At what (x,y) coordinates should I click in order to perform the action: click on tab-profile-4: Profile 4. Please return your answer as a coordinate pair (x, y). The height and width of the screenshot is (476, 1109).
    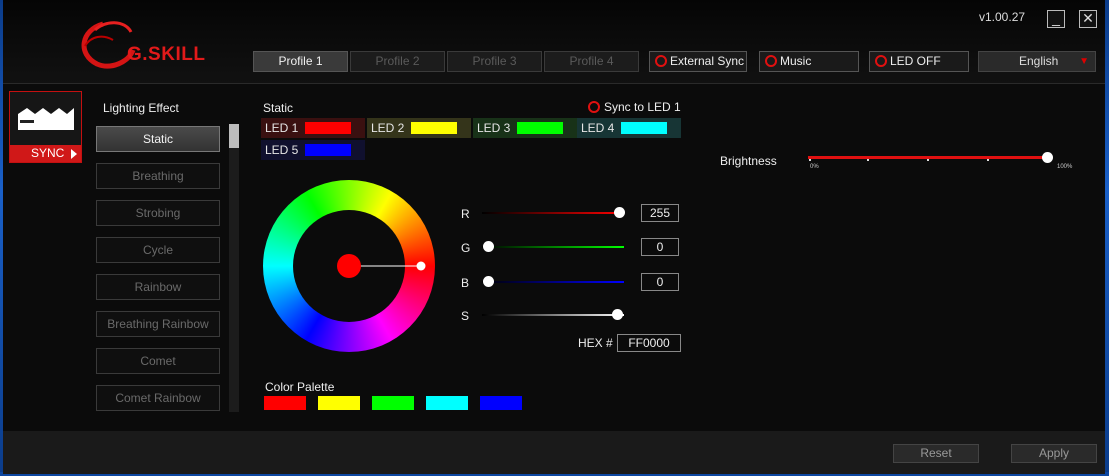
    Looking at the image, I should click on (591, 61).